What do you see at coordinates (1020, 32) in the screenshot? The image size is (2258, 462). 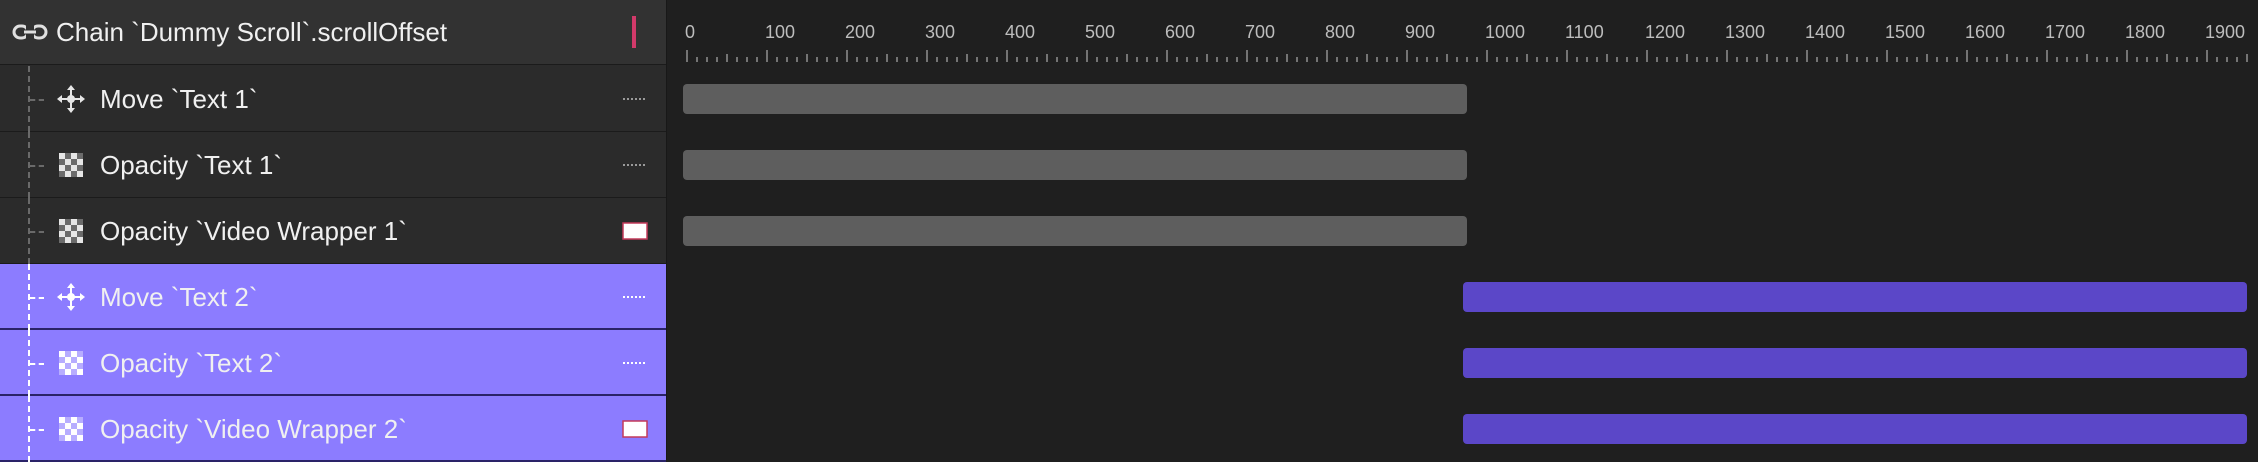 I see `ruler-tick-label: 400` at bounding box center [1020, 32].